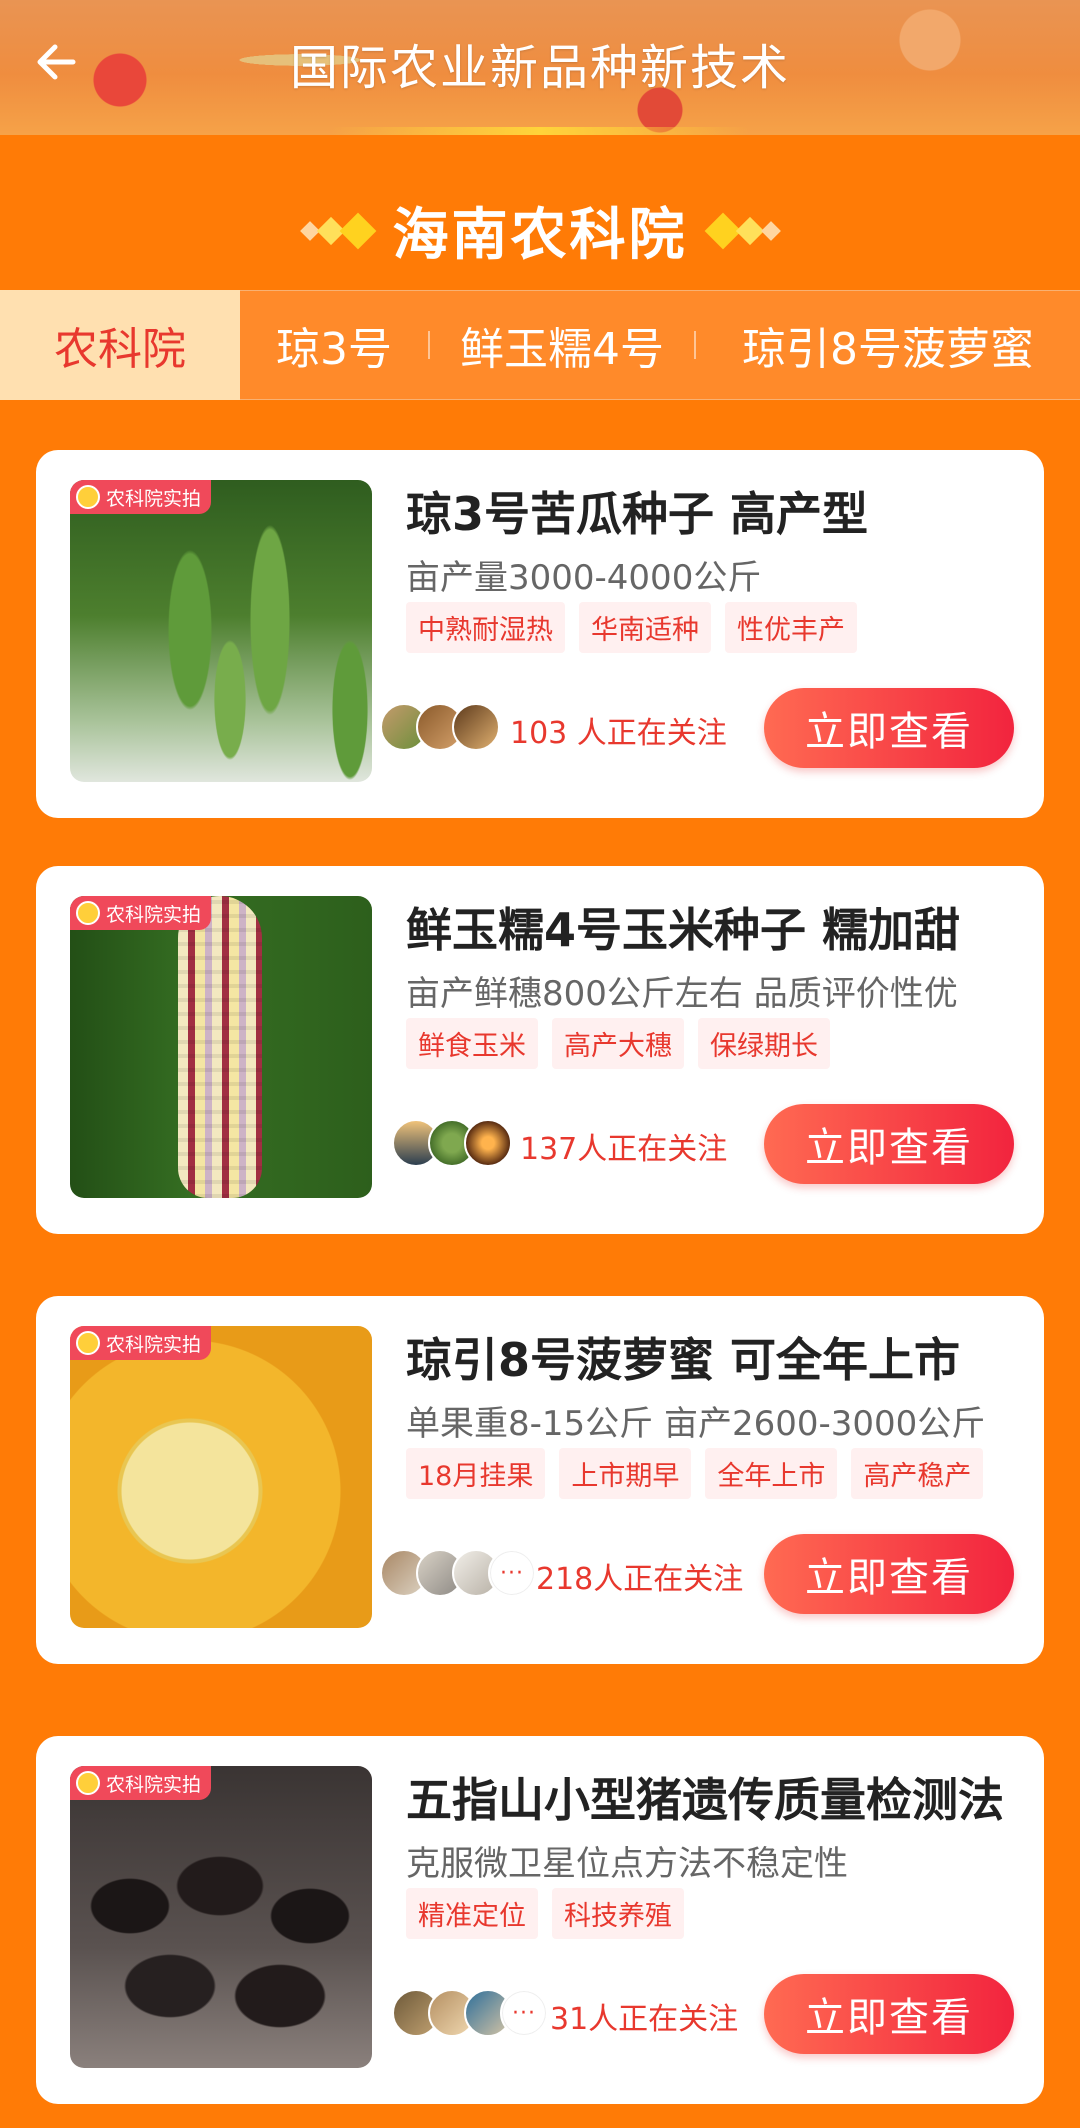  Describe the element at coordinates (696, 1424) in the screenshot. I see `product-subtitle: 单果重8-15公斤 亩产2600-3000公斤` at that location.